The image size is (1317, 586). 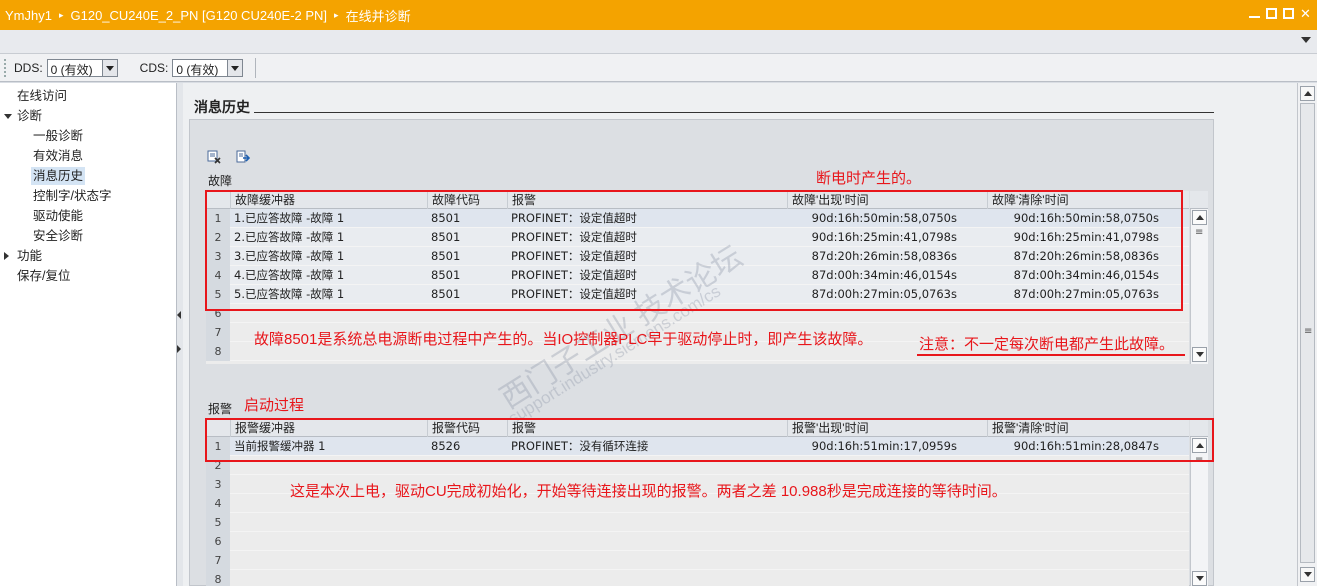 I want to click on scroll-grip-icon: ≡, so click(x=1199, y=232).